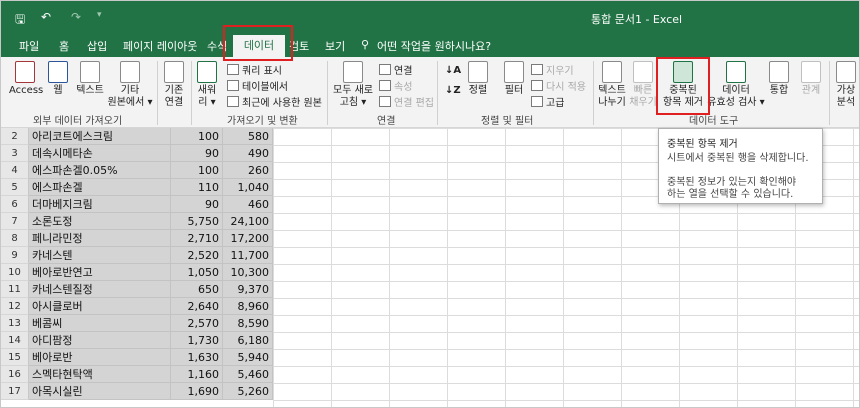 Image resolution: width=860 pixels, height=408 pixels. I want to click on web-button: 웹, so click(58, 79).